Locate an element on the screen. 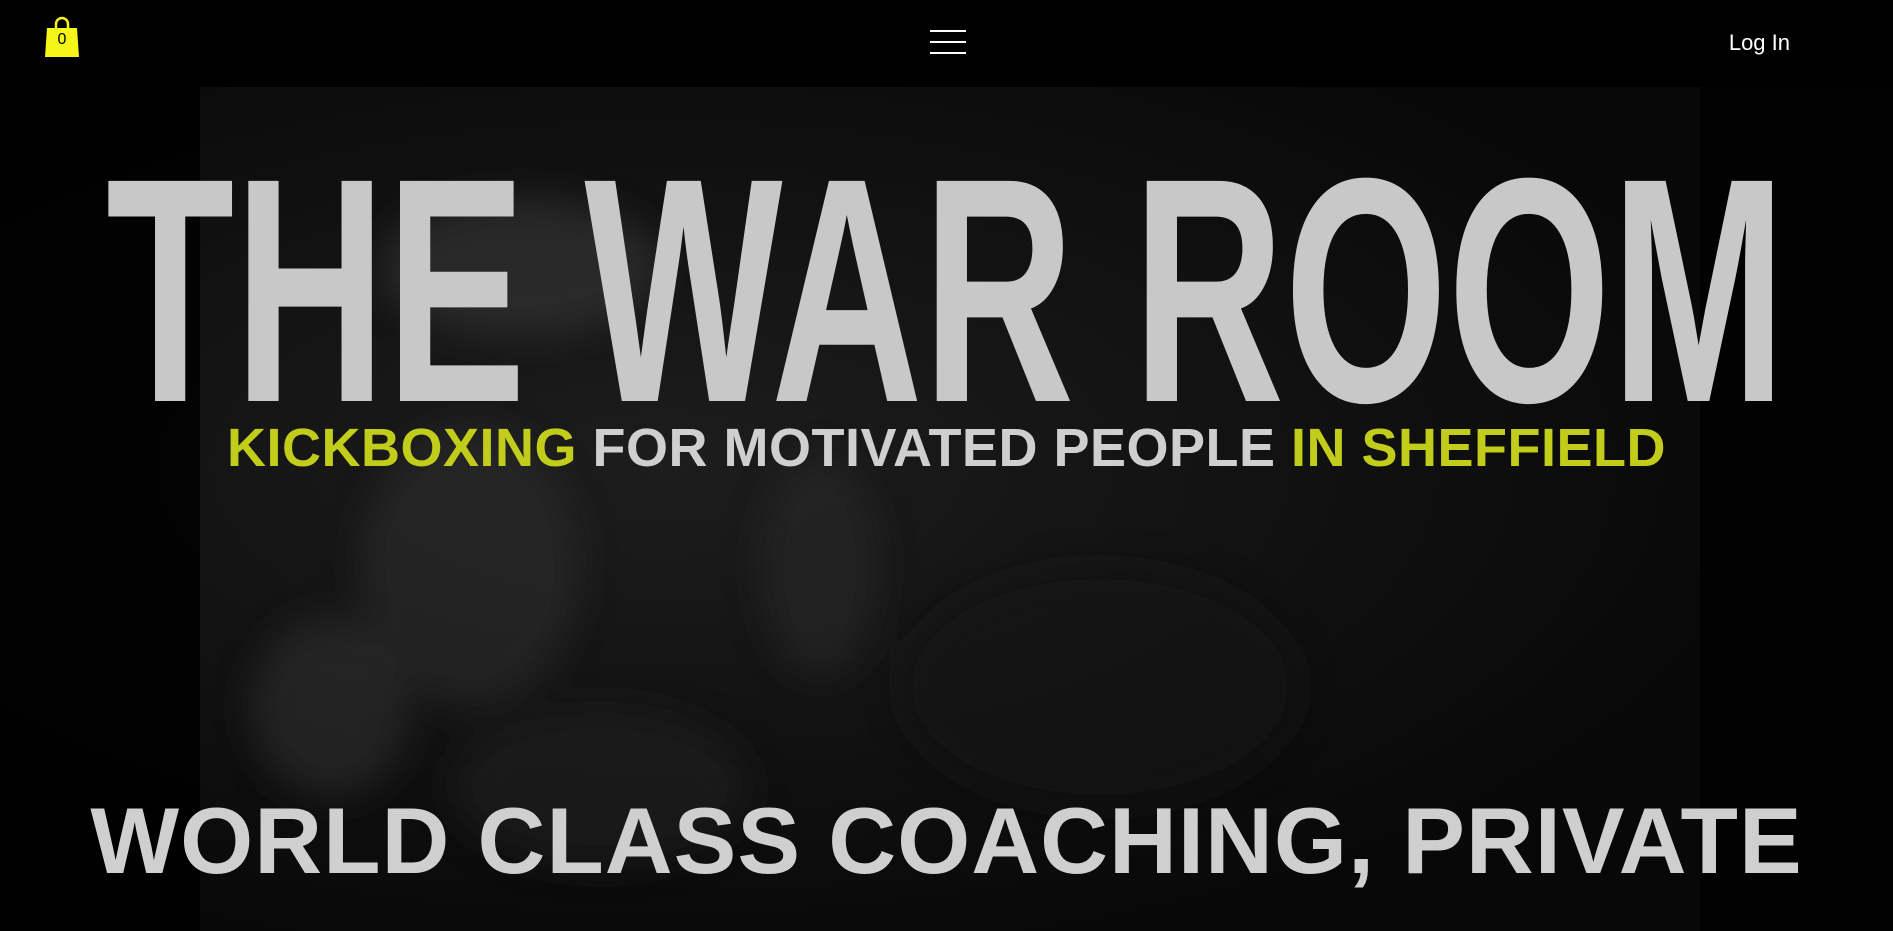 This screenshot has width=1893, height=931. subtitle-highlight-location: IN SHEFFIELD is located at coordinates (1479, 448).